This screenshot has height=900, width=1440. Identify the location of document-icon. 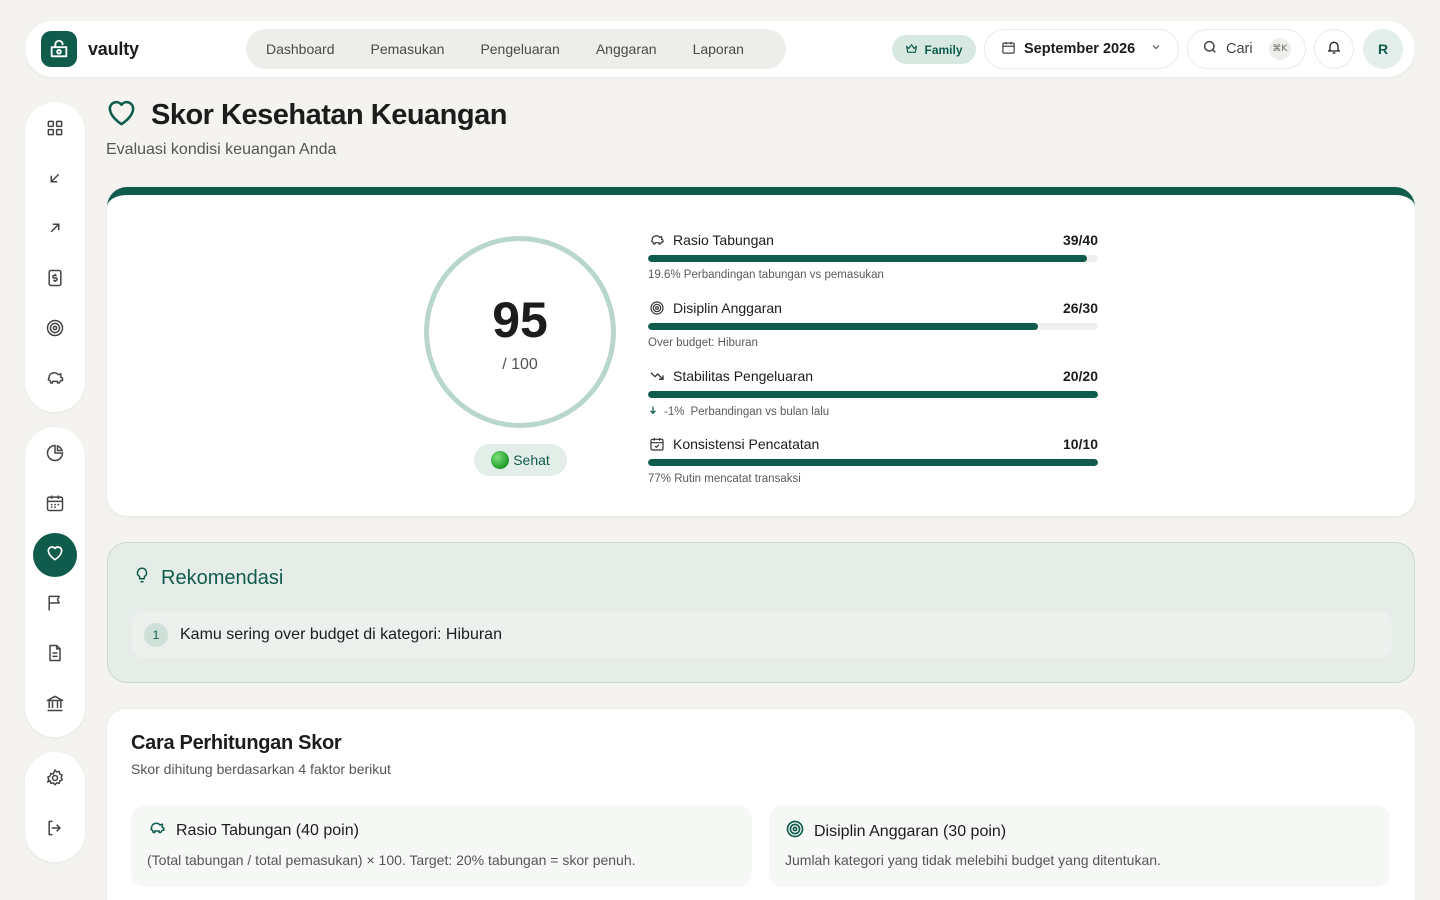
(55, 655).